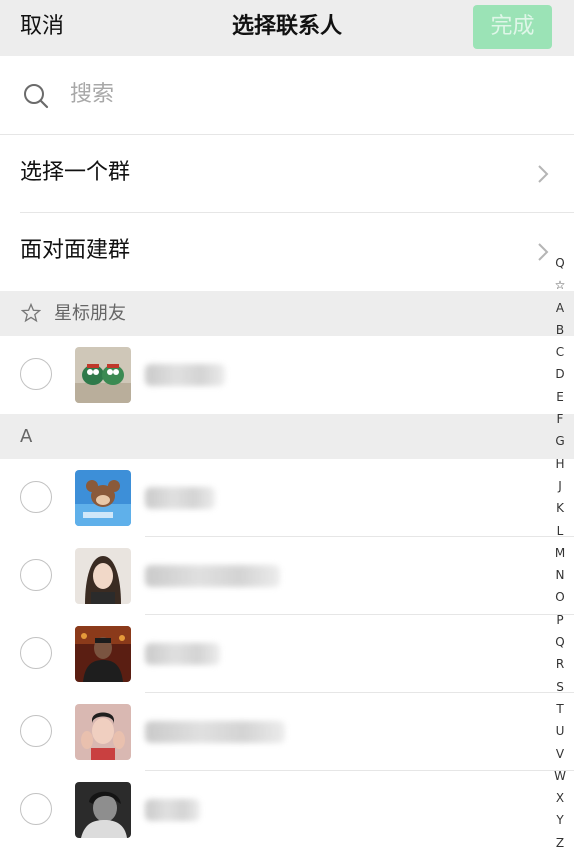 Image resolution: width=574 pixels, height=858 pixels. What do you see at coordinates (287, 252) in the screenshot?
I see `menu-item-face-to-face-group: 面对面建群` at bounding box center [287, 252].